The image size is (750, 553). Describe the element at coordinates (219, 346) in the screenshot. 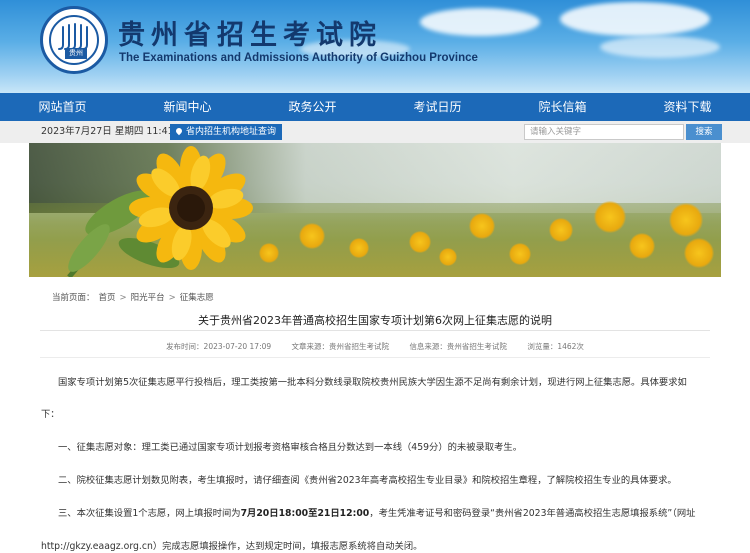

I see `publish-time: 发布时间：2023-07-20 17:09` at that location.